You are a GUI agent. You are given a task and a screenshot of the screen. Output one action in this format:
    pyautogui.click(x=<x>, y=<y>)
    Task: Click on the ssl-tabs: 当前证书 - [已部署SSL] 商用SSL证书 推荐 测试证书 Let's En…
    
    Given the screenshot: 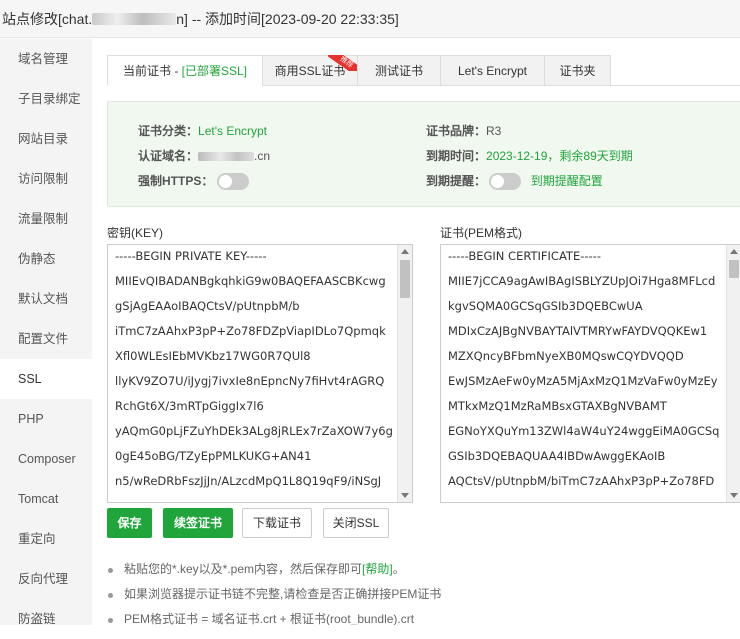 What is the action you would take?
    pyautogui.click(x=423, y=70)
    